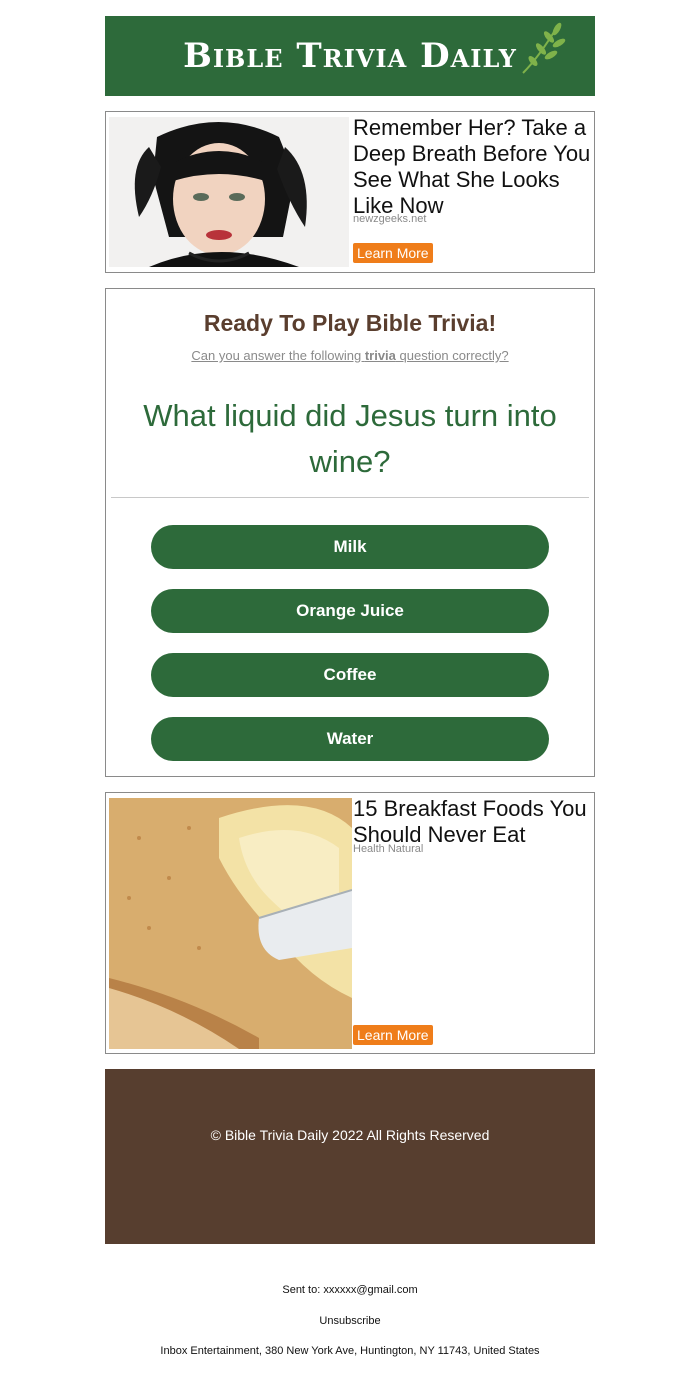  I want to click on unsubscribe-link: Unsubscribe, so click(350, 1321).